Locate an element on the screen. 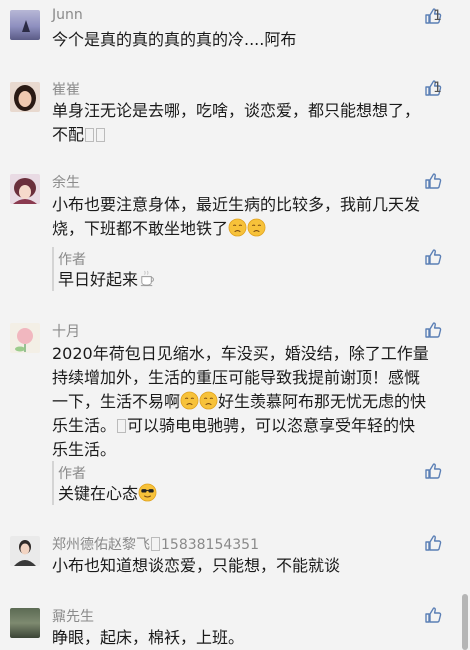 The image size is (470, 650). coffee-emoji is located at coordinates (147, 278).